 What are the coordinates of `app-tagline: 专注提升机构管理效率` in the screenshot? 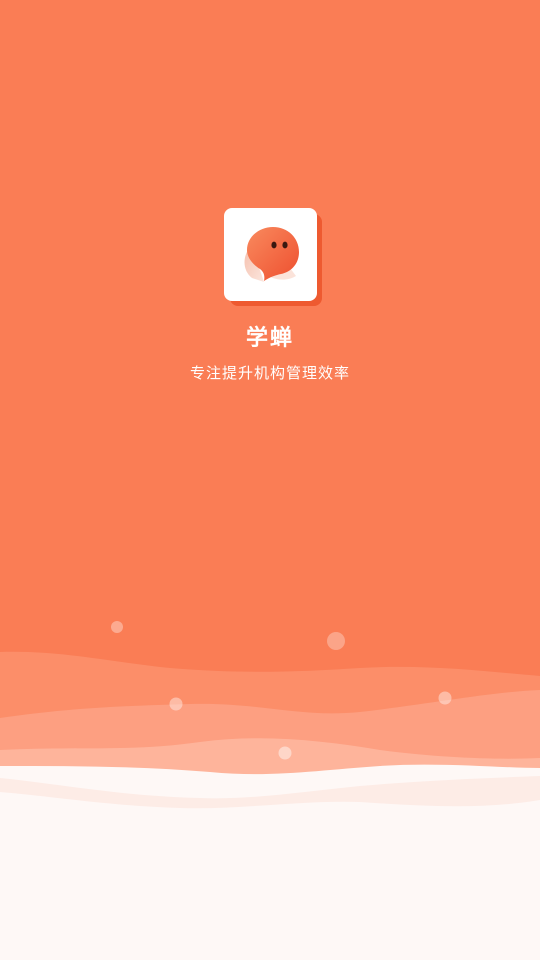 It's located at (269, 373).